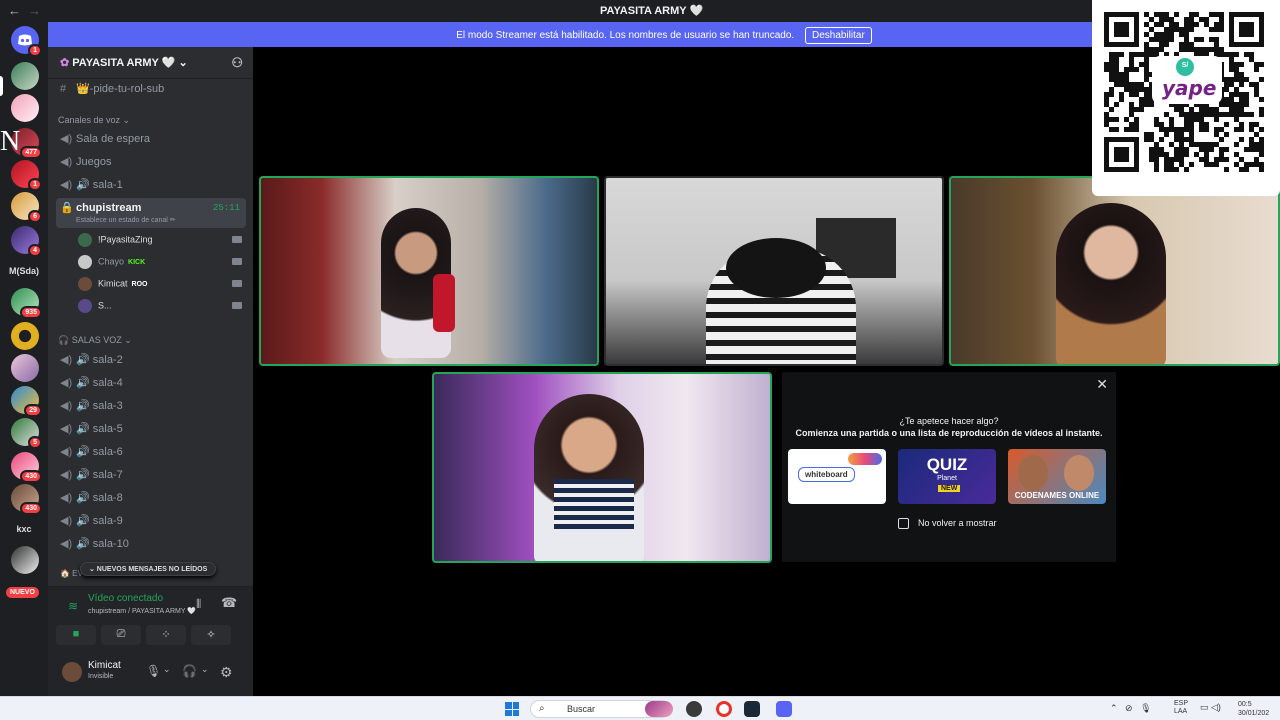 The height and width of the screenshot is (720, 1280). Describe the element at coordinates (125, 598) in the screenshot. I see `voice-status: Vídeo conectado` at that location.